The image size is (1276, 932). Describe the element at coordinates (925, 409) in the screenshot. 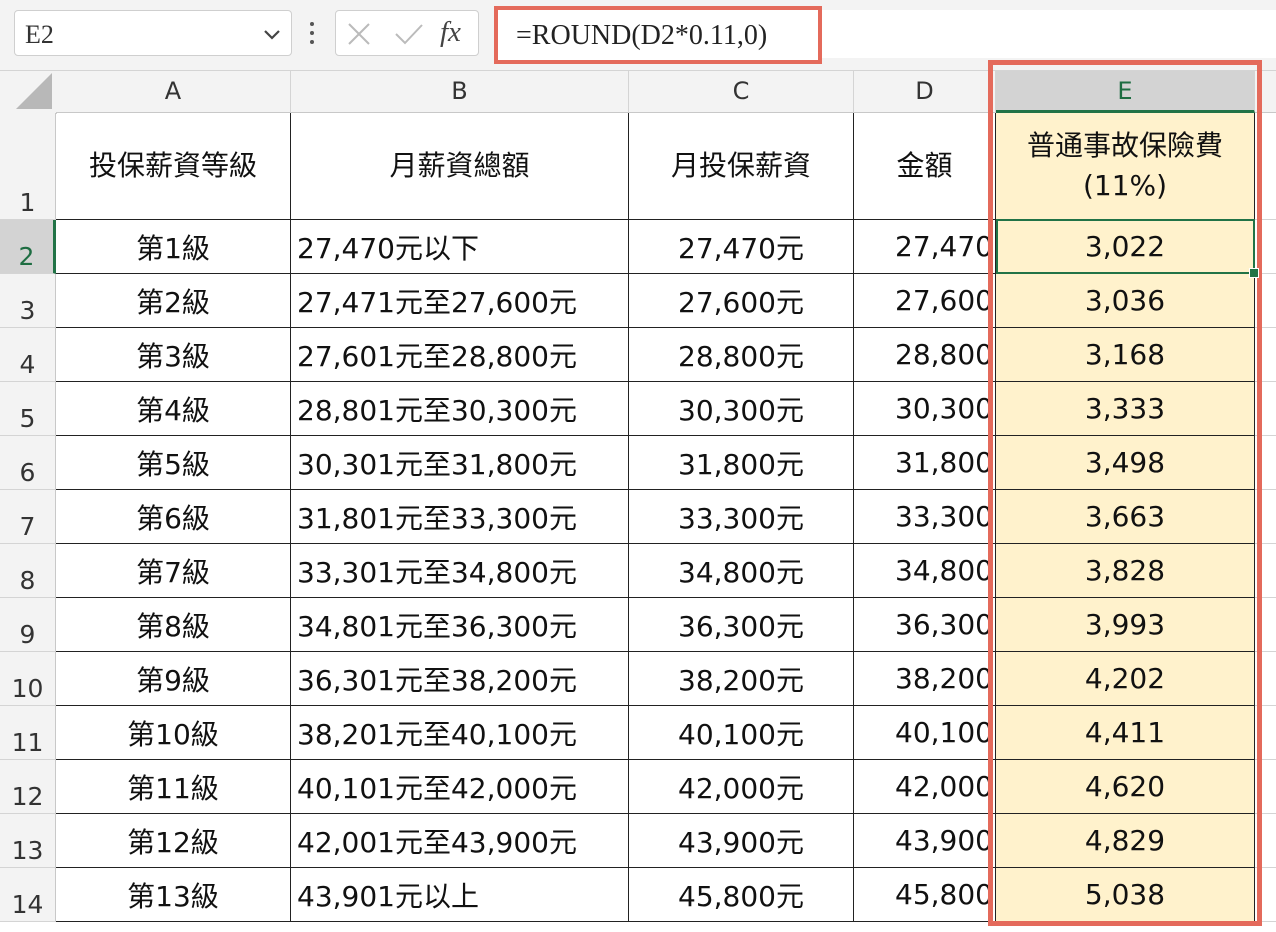

I see `cell-d5: 30,300` at that location.